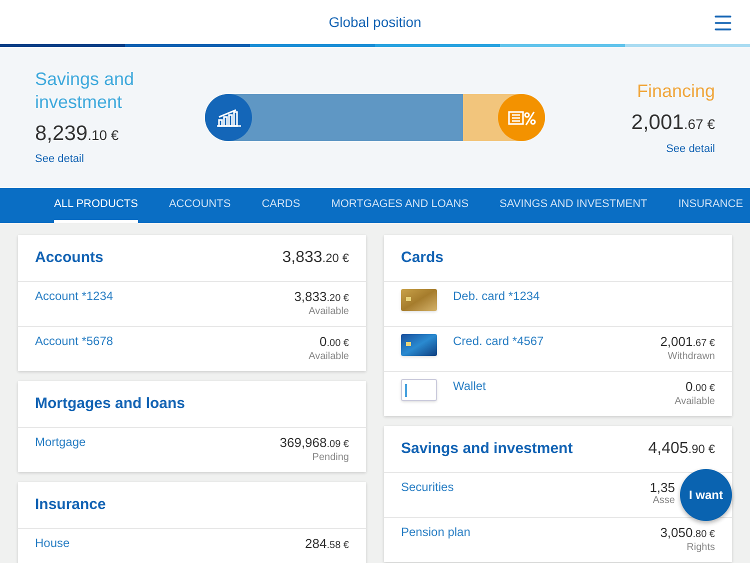 This screenshot has height=563, width=750. What do you see at coordinates (70, 505) in the screenshot?
I see `card-title: Insurance` at bounding box center [70, 505].